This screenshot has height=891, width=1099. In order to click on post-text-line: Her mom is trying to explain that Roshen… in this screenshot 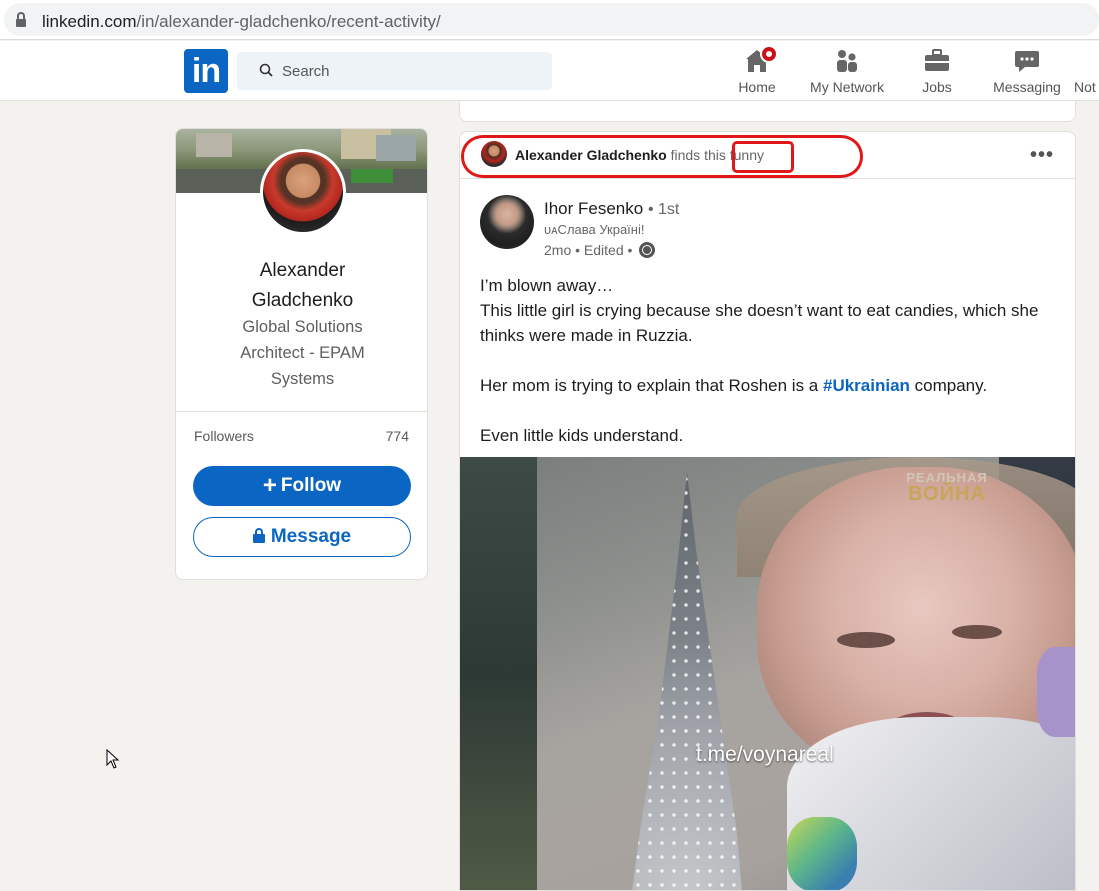, I will do `click(772, 385)`.